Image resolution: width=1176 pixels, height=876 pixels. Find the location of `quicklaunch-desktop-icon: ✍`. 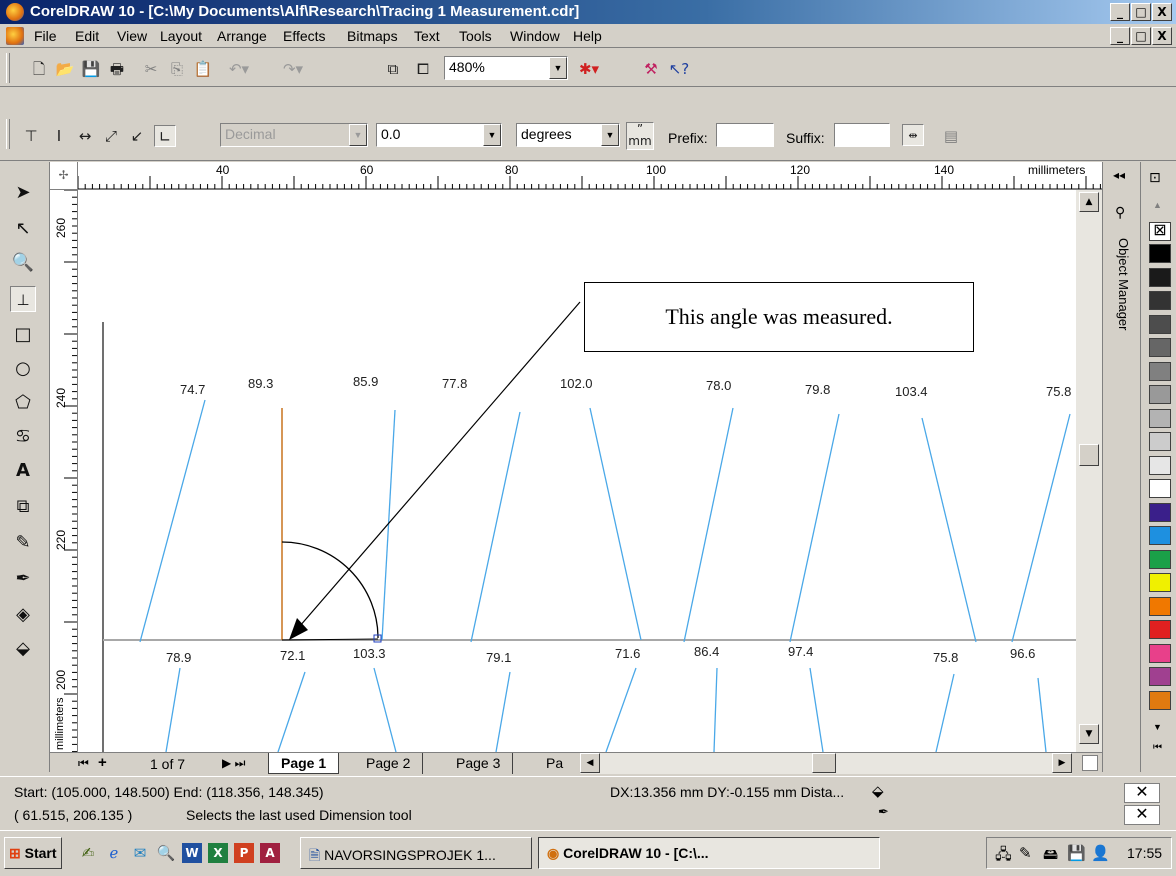

quicklaunch-desktop-icon: ✍ is located at coordinates (88, 853).